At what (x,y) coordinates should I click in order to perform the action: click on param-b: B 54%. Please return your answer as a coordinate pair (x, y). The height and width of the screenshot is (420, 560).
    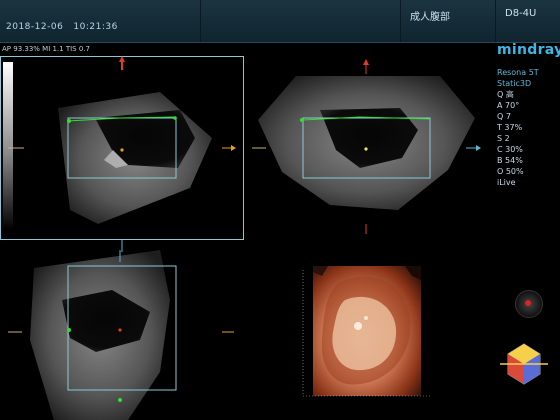
    Looking at the image, I should click on (510, 160).